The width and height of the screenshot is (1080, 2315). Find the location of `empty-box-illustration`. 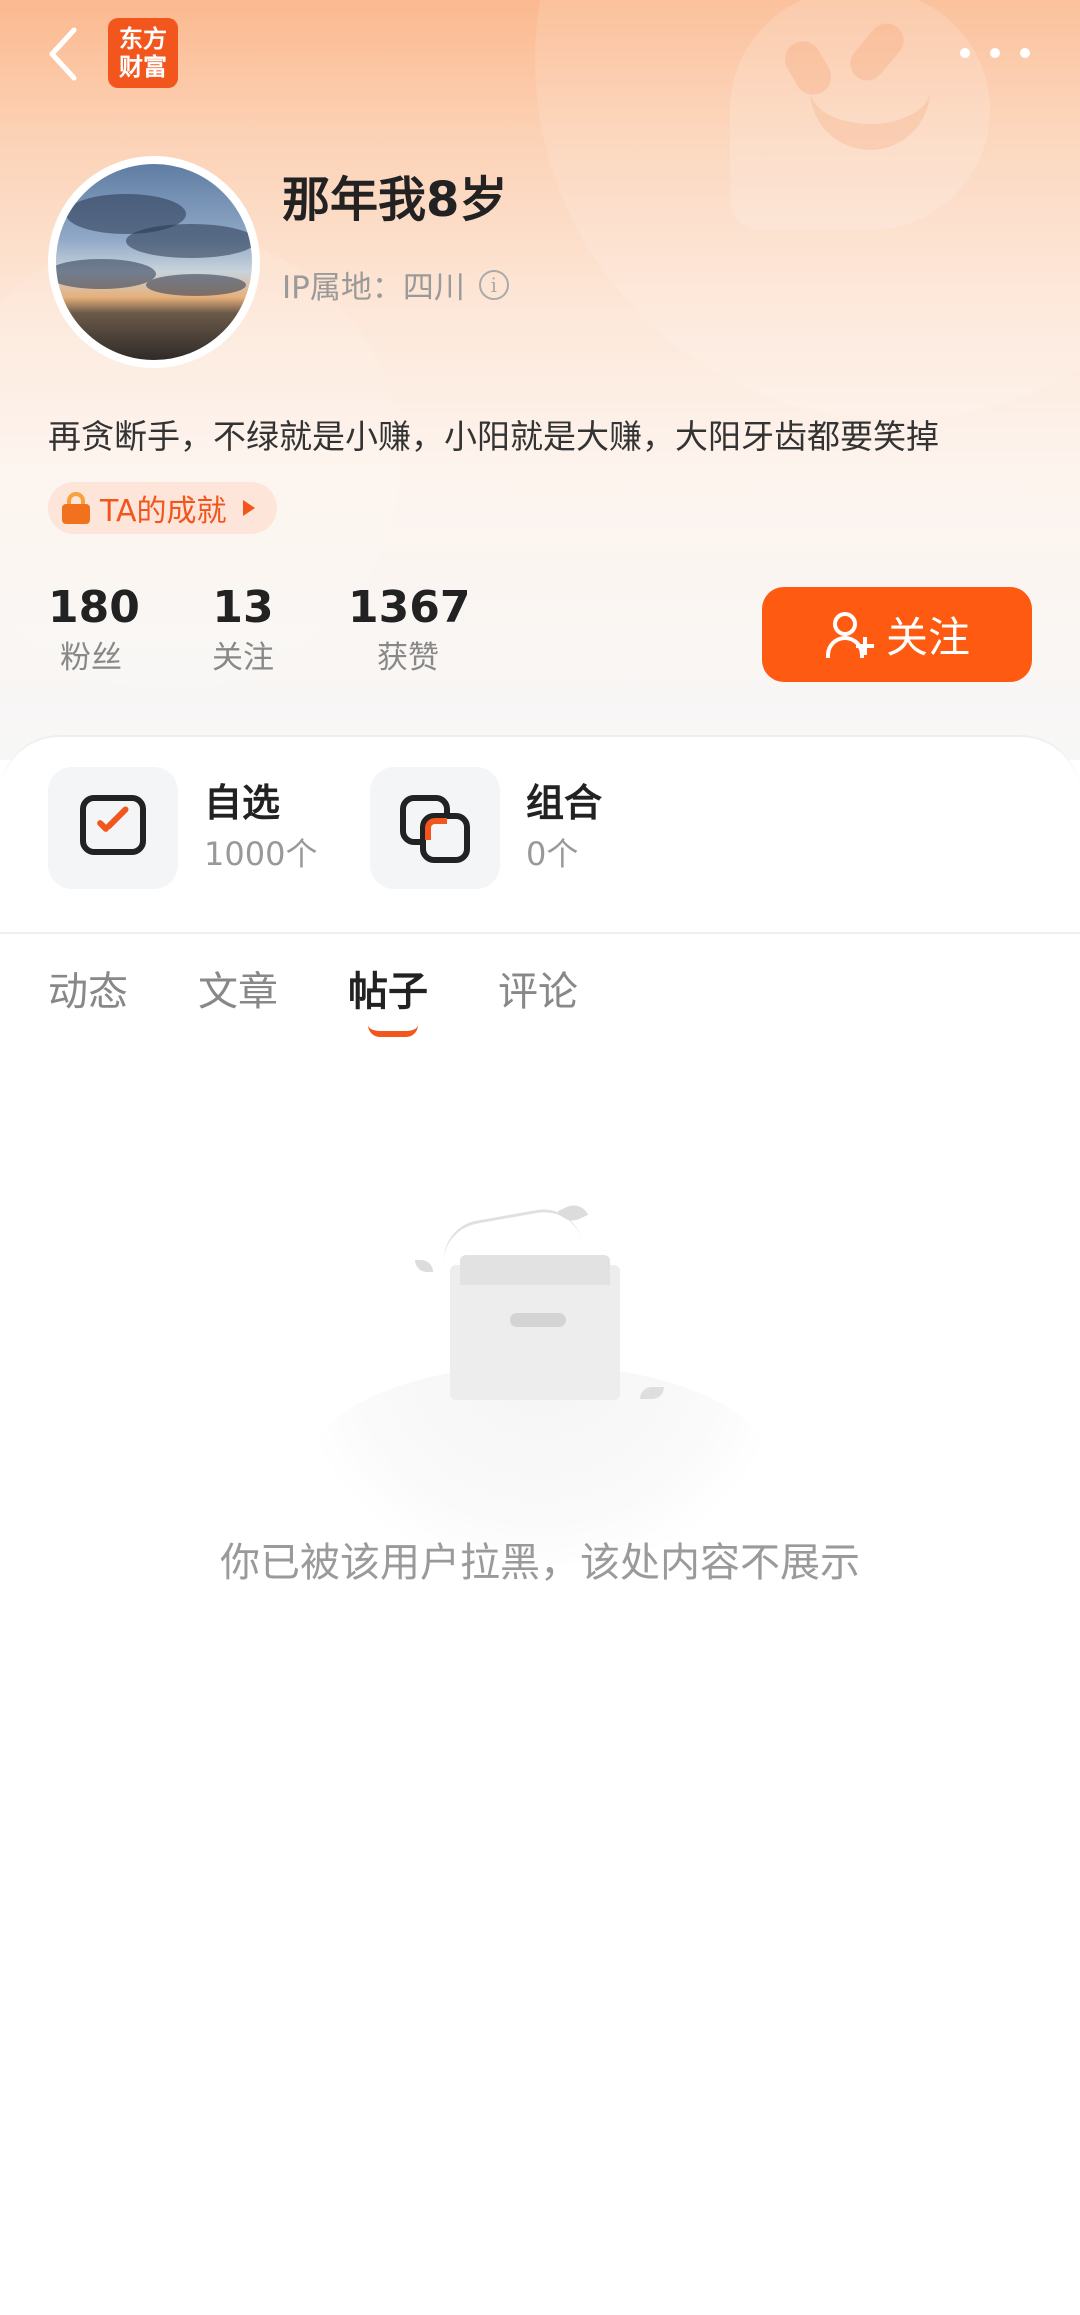

empty-box-illustration is located at coordinates (540, 1380).